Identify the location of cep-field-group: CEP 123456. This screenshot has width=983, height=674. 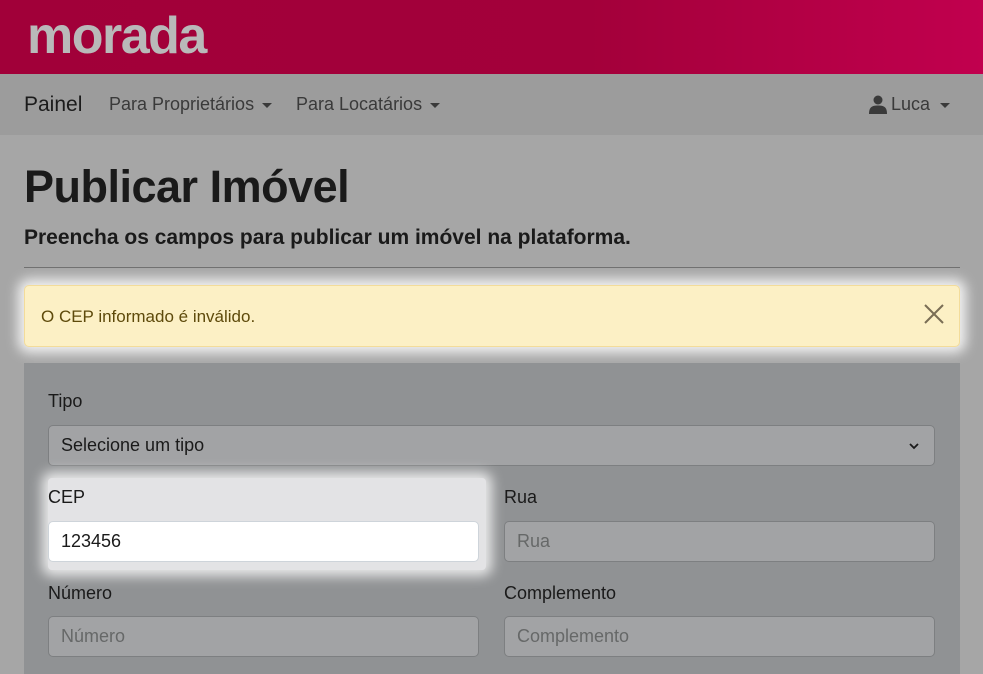
(267, 524).